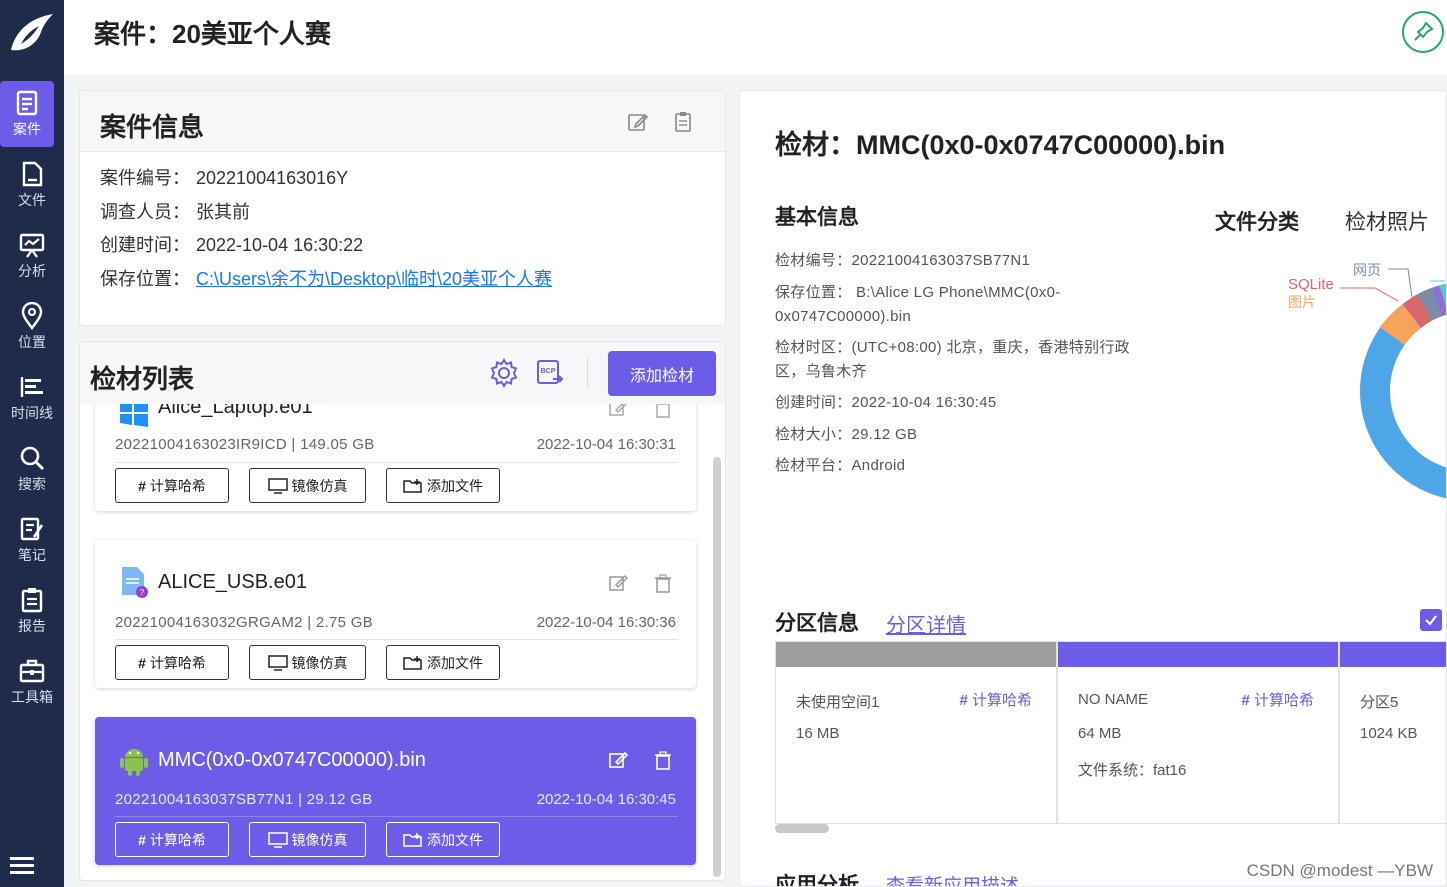  I want to click on created-value: 2022-10-04 16:30:22, so click(280, 245).